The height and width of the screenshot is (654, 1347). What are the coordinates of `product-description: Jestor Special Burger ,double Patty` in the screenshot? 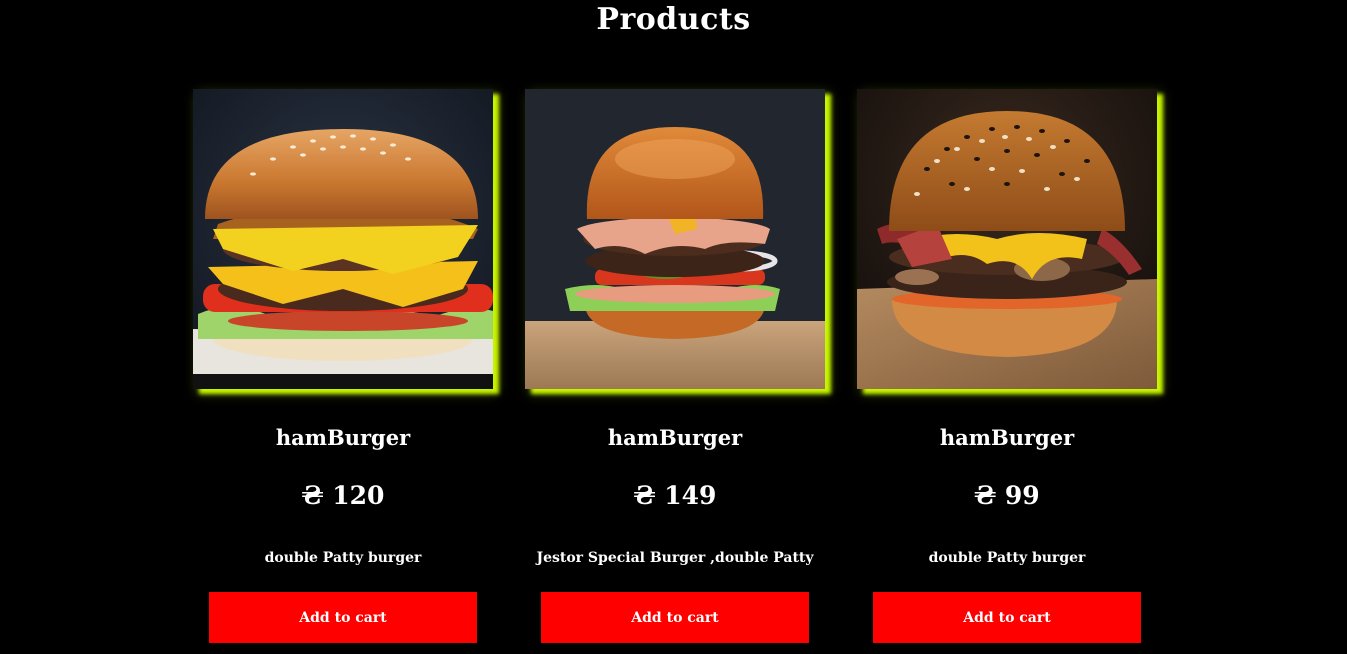 It's located at (675, 558).